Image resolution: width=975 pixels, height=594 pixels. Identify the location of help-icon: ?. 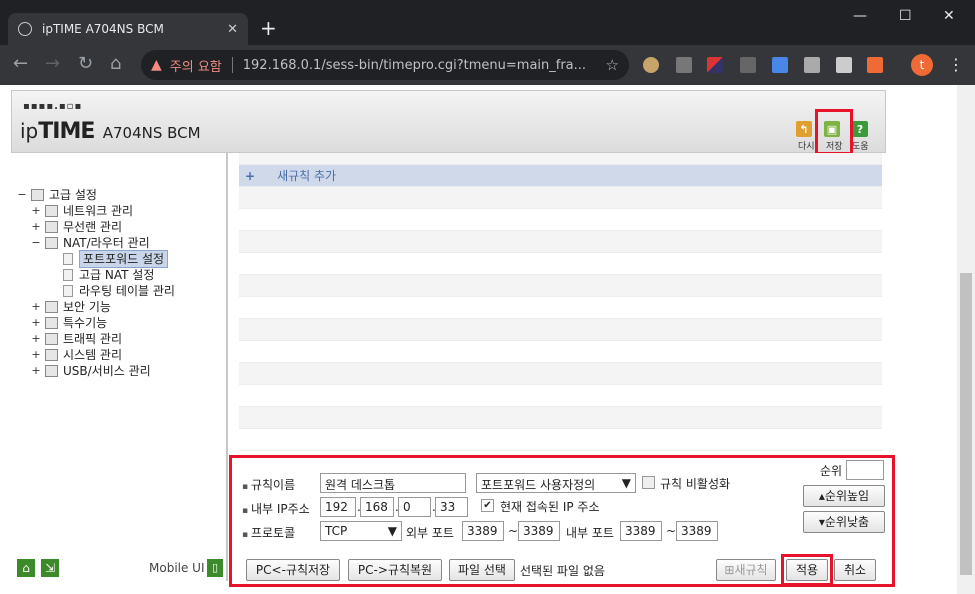
(860, 129).